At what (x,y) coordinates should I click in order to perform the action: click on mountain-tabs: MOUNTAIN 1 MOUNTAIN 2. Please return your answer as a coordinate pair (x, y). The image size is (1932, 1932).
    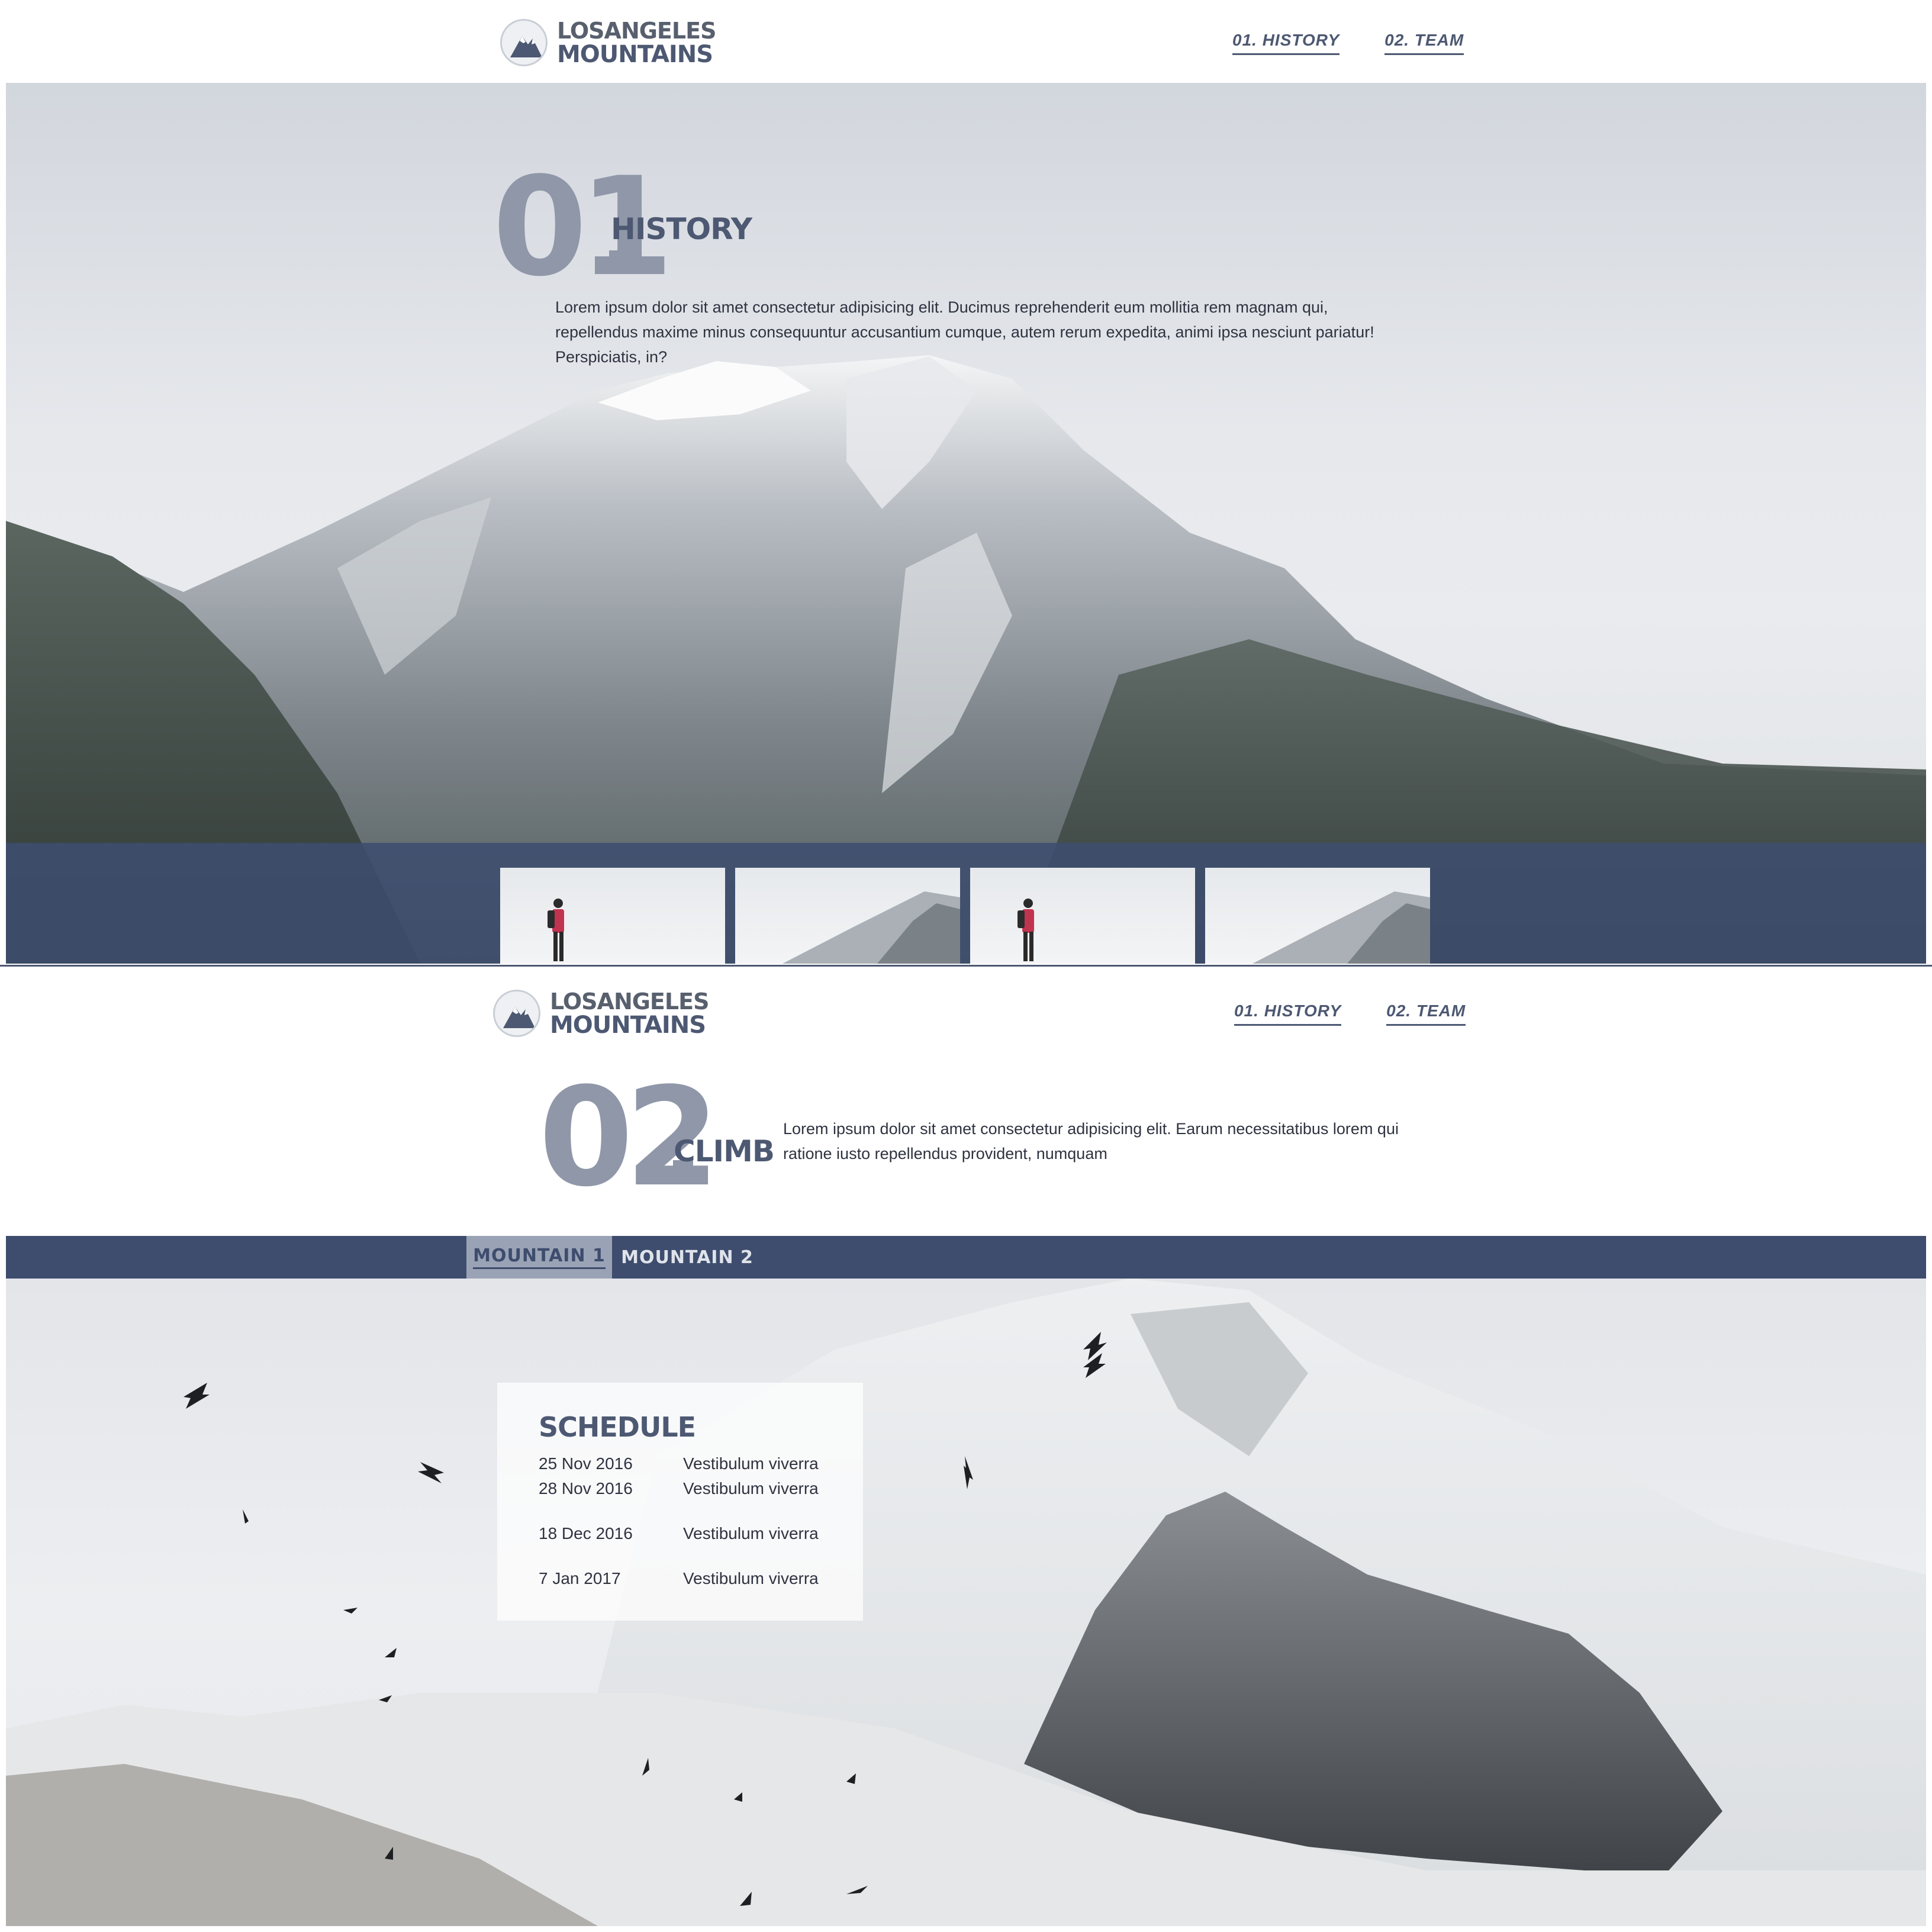
    Looking at the image, I should click on (966, 1257).